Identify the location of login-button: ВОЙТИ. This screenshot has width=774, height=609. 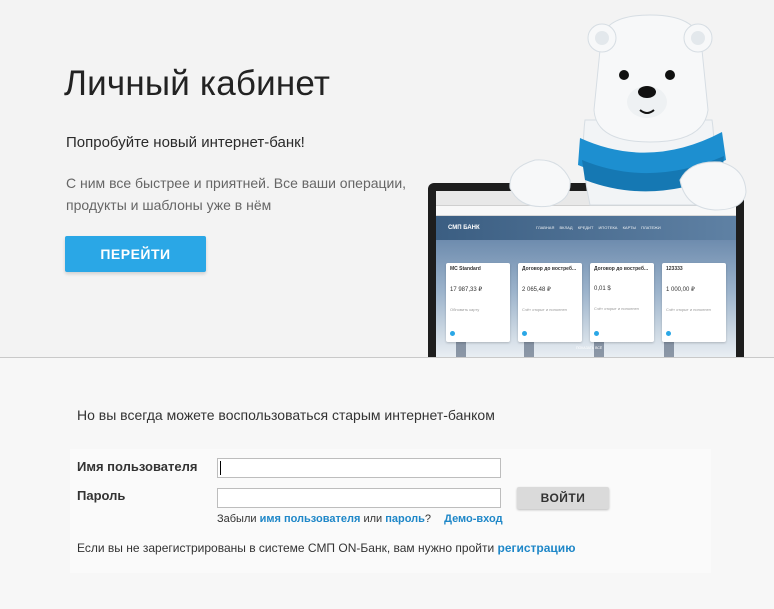
(563, 498).